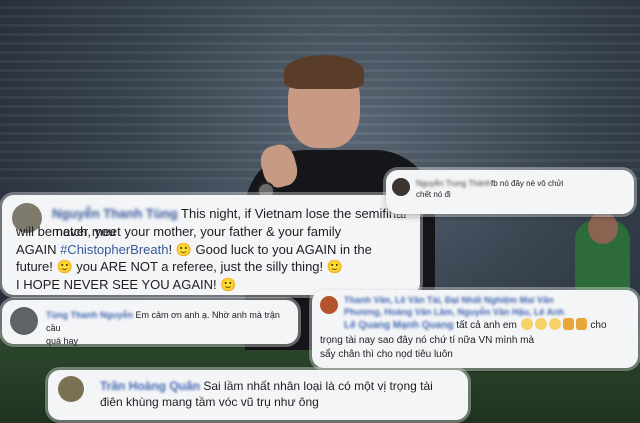 This screenshot has width=640, height=423. Describe the element at coordinates (603, 228) in the screenshot. I see `background-player-head` at that location.